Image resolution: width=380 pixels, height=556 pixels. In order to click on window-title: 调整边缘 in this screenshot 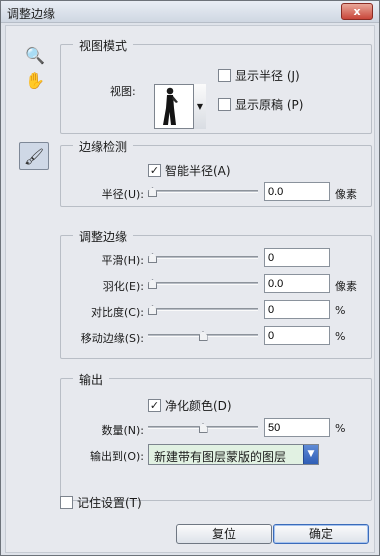, I will do `click(31, 14)`.